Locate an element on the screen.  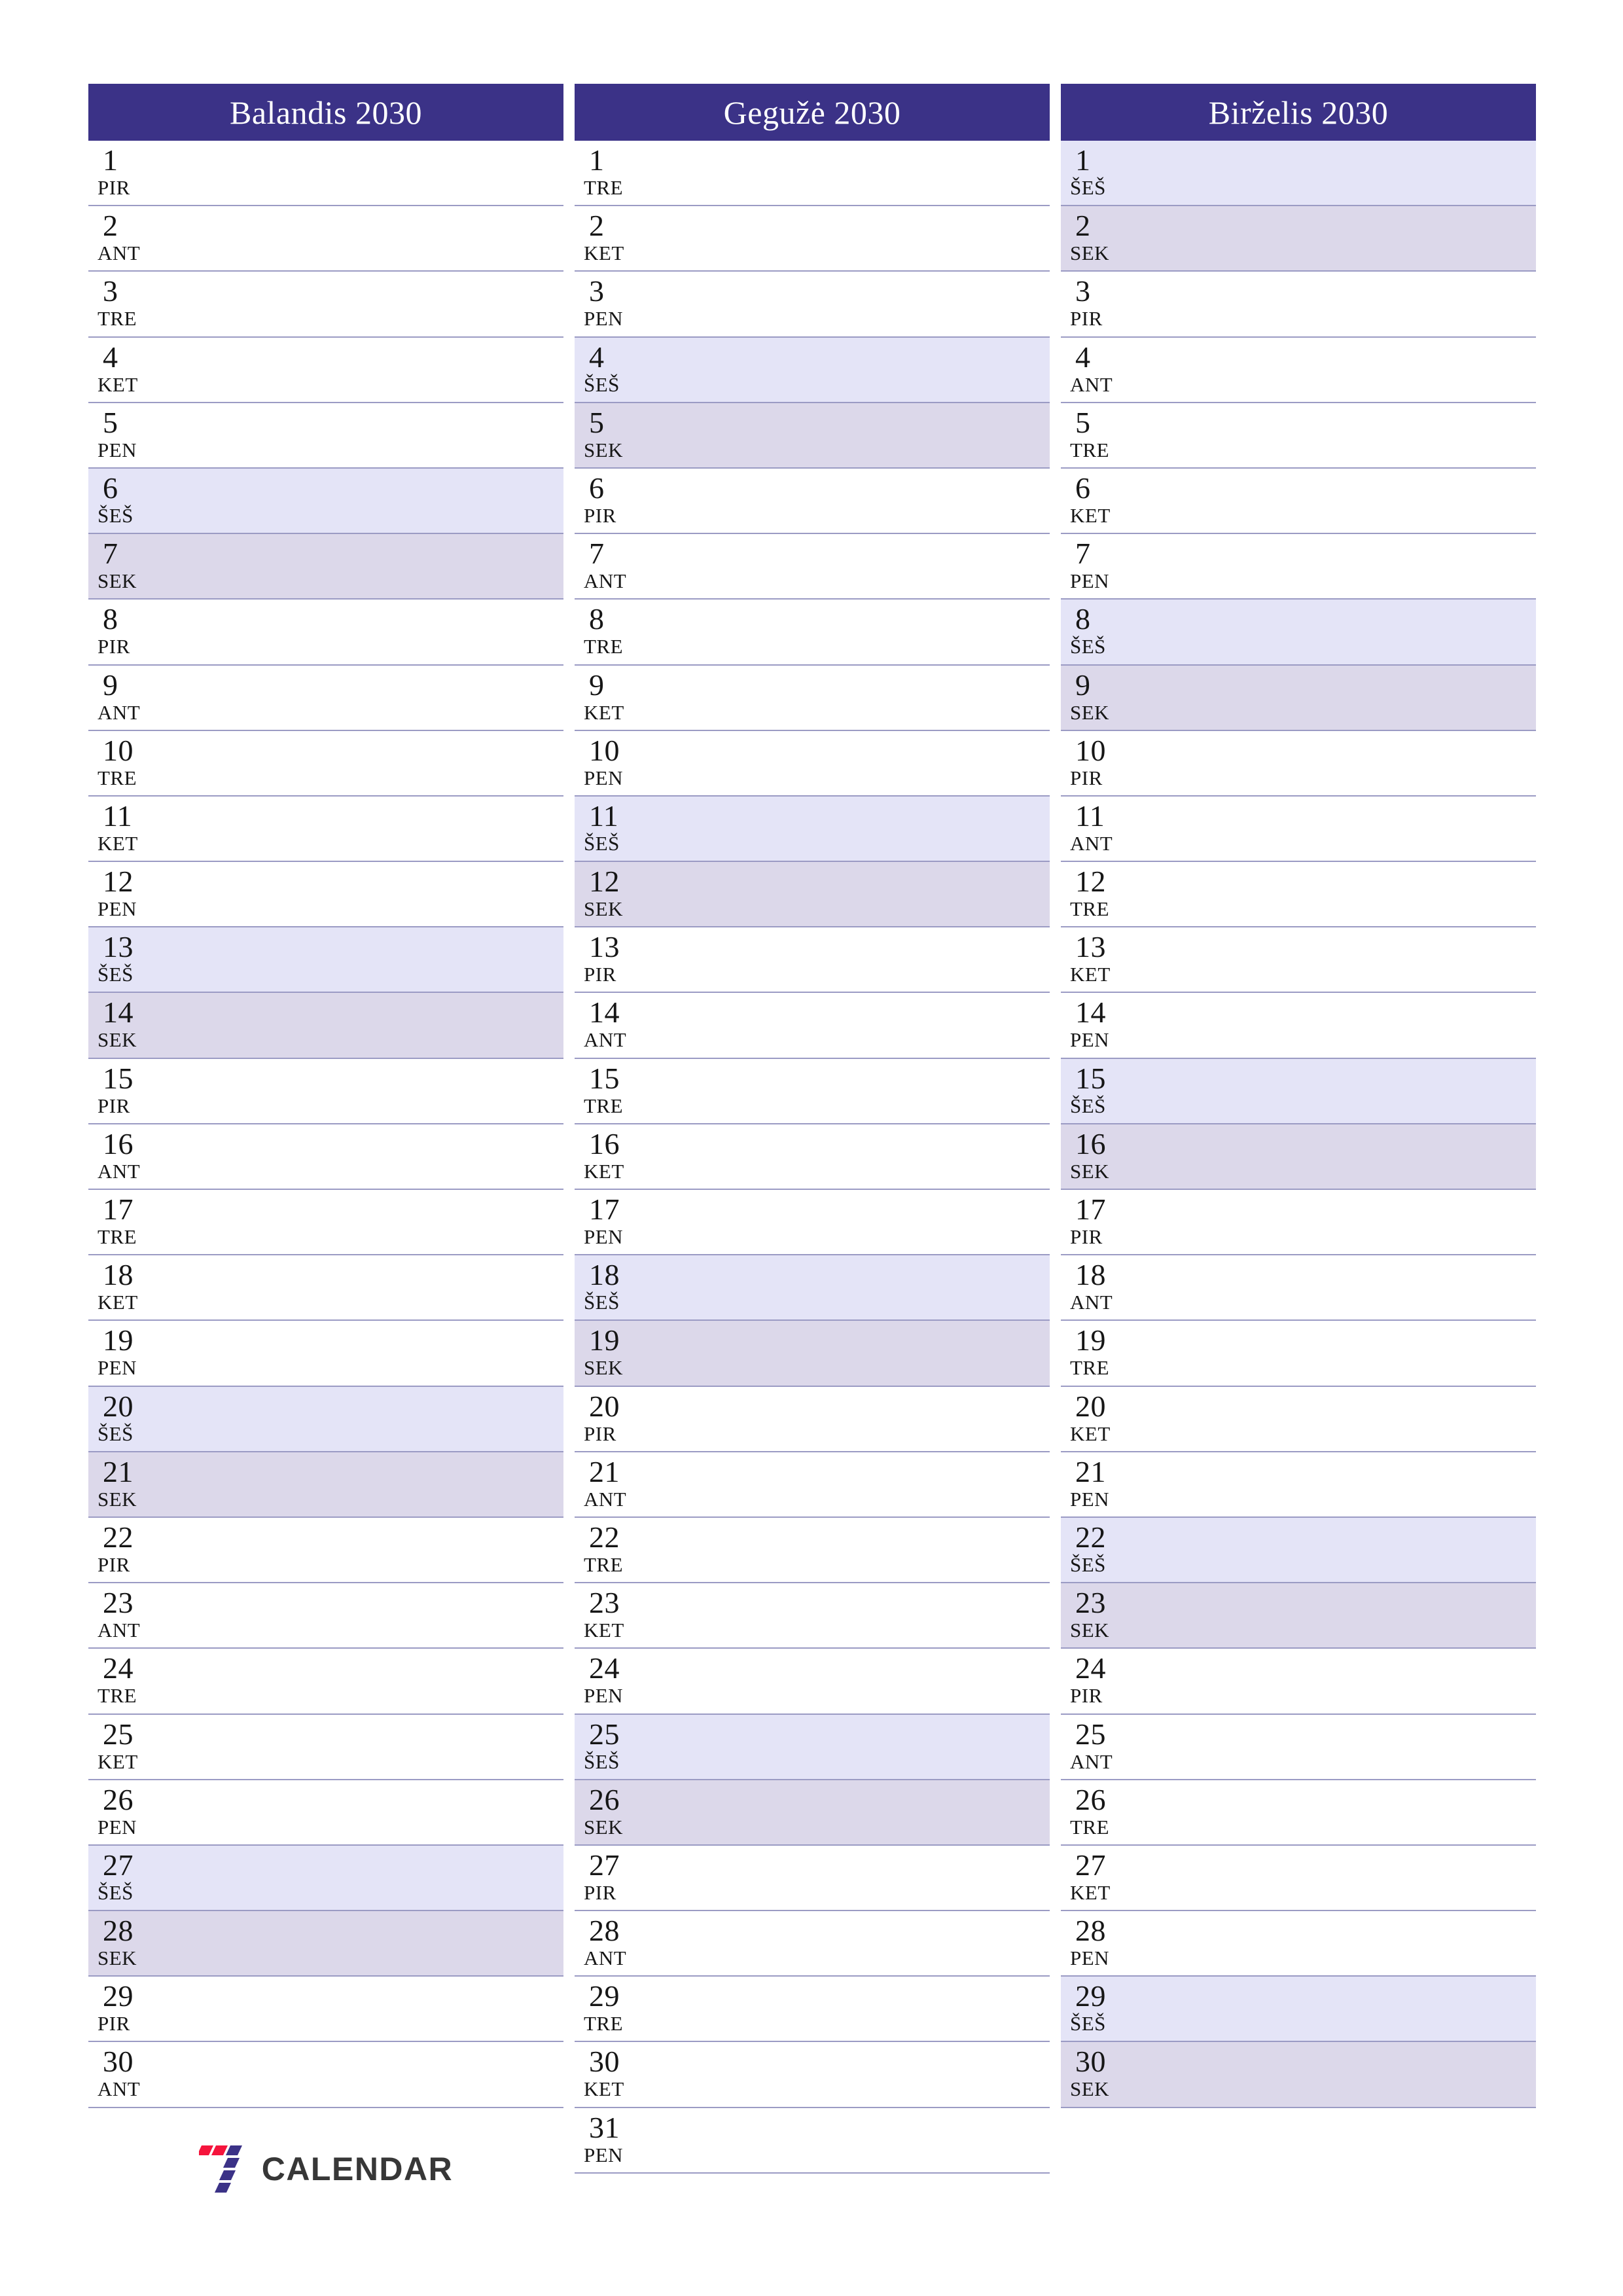
weekday-abbr: PEN is located at coordinates (118, 909).